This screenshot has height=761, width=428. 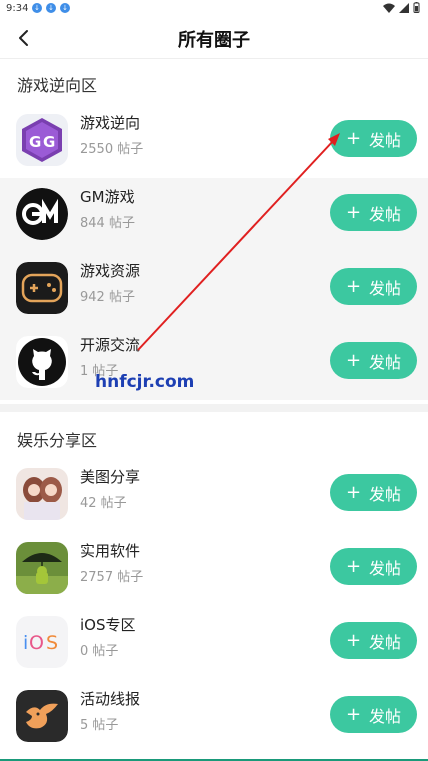 What do you see at coordinates (238, 242) in the screenshot?
I see `annotation-arrow` at bounding box center [238, 242].